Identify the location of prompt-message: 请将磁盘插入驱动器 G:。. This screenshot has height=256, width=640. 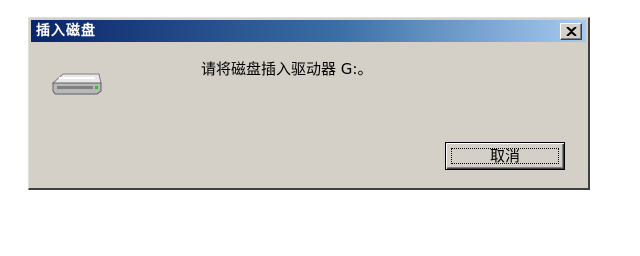
(287, 69).